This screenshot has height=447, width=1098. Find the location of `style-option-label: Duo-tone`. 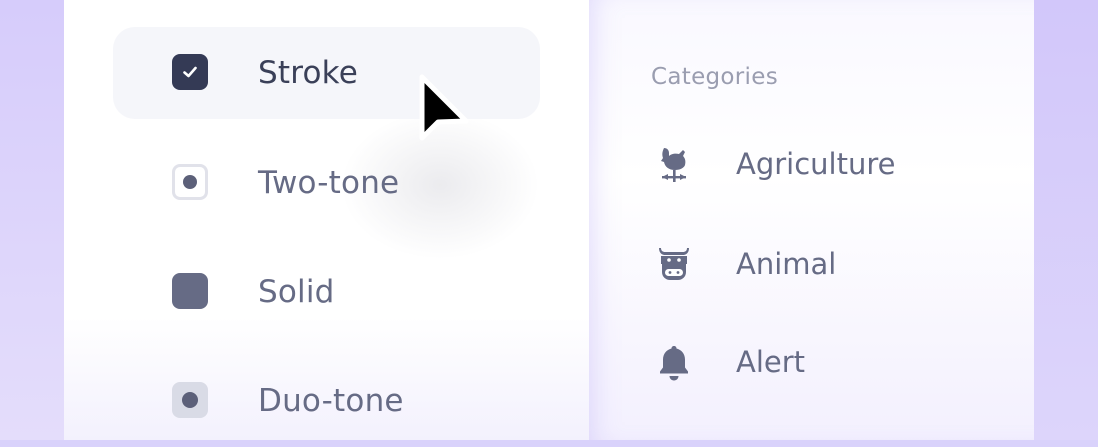

style-option-label: Duo-tone is located at coordinates (331, 401).